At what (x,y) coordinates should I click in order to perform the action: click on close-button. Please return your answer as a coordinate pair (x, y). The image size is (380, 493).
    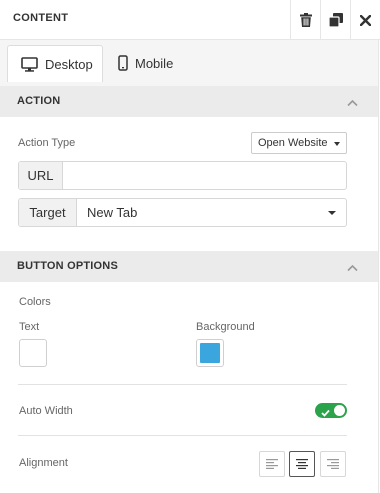
    Looking at the image, I should click on (365, 20).